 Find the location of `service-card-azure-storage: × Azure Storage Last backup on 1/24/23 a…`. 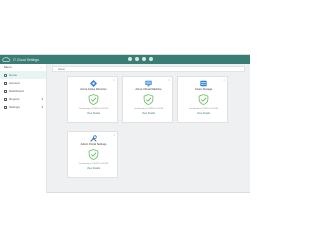

service-card-azure-storage: × Azure Storage Last backup on 1/24/23 a… is located at coordinates (202, 99).